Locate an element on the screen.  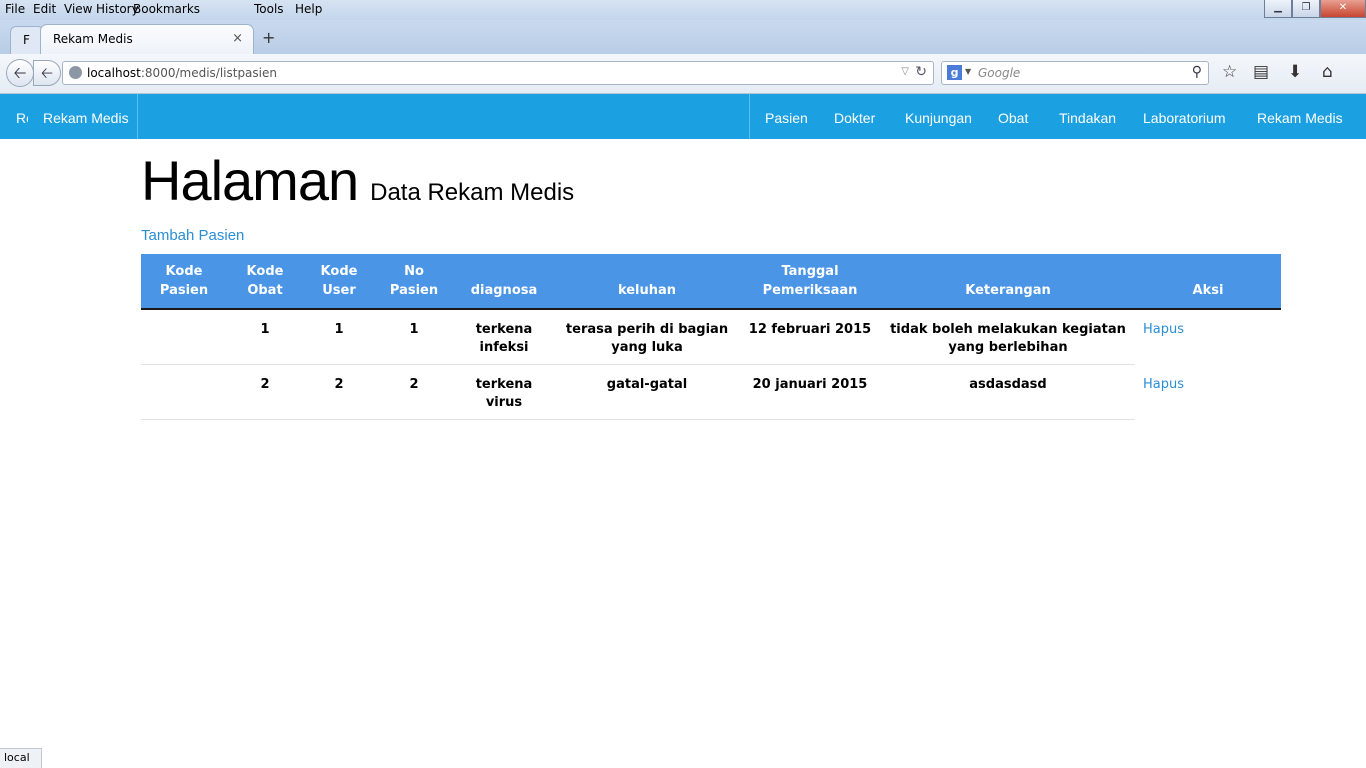
tab-previous: F is located at coordinates (27, 40).